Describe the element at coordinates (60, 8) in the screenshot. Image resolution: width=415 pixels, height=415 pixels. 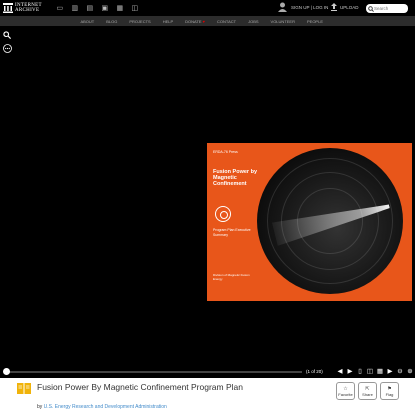
I see `web-icon: ▭` at that location.